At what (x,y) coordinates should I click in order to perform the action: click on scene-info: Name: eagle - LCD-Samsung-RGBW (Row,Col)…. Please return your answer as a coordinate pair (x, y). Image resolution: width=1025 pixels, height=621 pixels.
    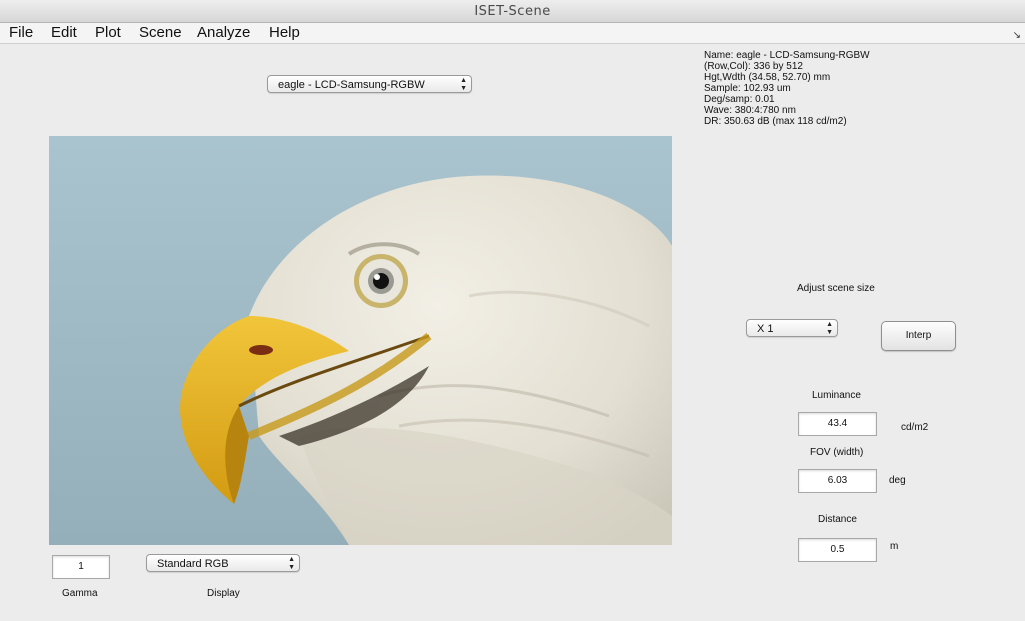
    Looking at the image, I should click on (787, 88).